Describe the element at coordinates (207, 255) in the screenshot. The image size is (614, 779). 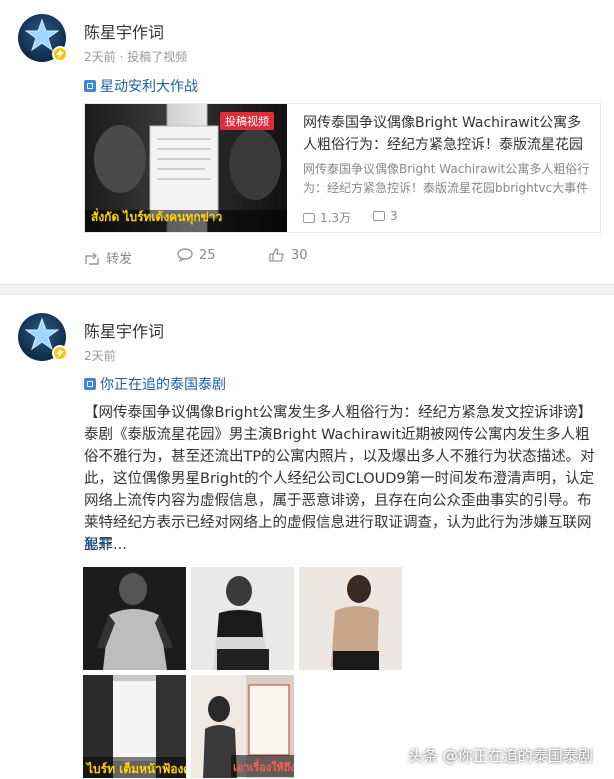
I see `comment-count-label: 25` at that location.